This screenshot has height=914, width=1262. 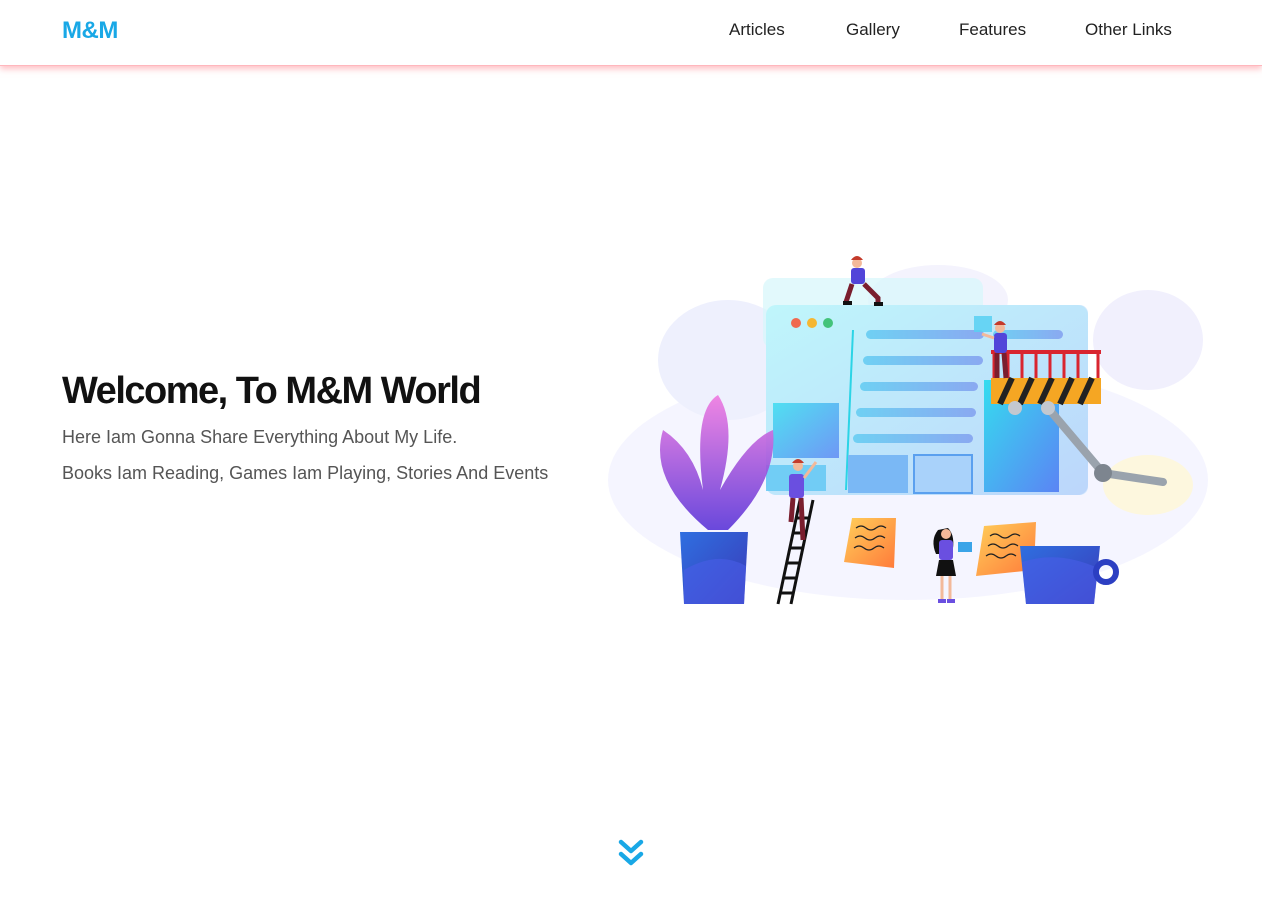 What do you see at coordinates (992, 30) in the screenshot?
I see `nav-link-features: Features` at bounding box center [992, 30].